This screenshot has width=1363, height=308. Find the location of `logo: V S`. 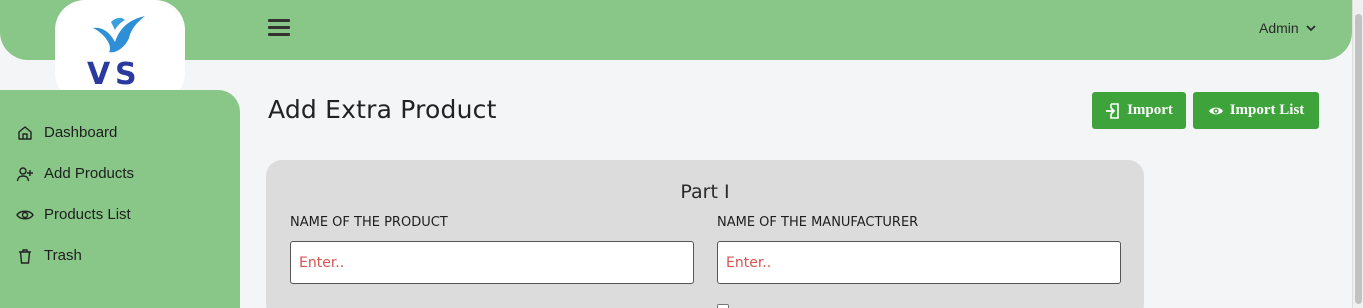

logo: V S is located at coordinates (120, 50).